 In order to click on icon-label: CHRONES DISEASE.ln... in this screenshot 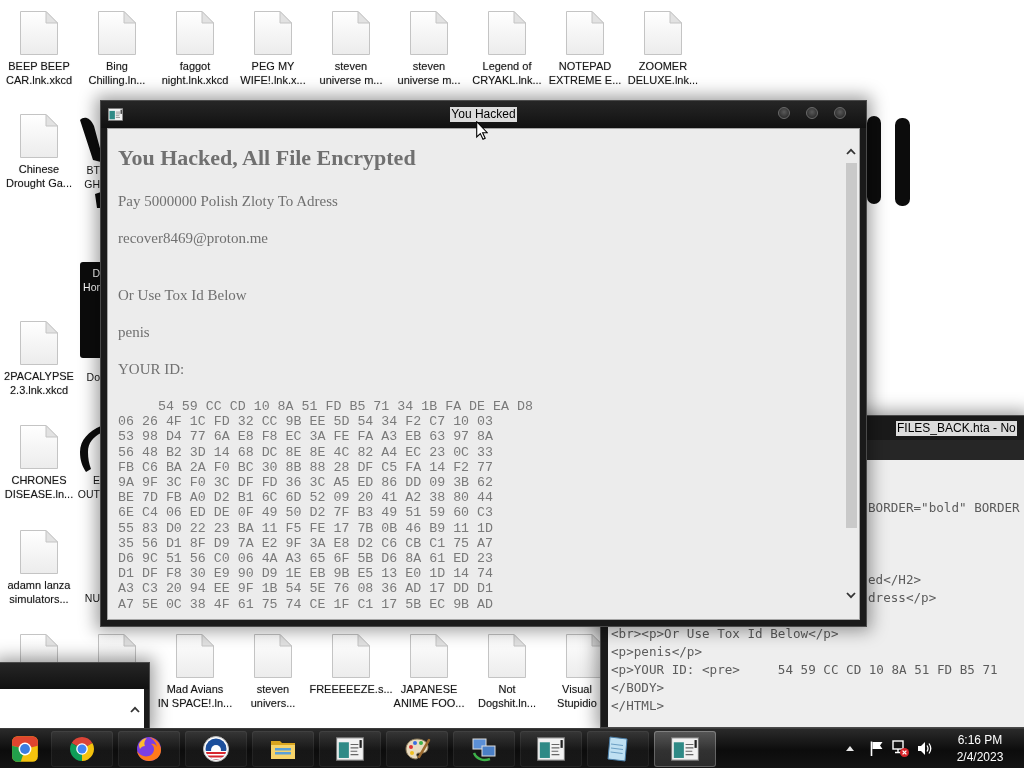, I will do `click(39, 487)`.